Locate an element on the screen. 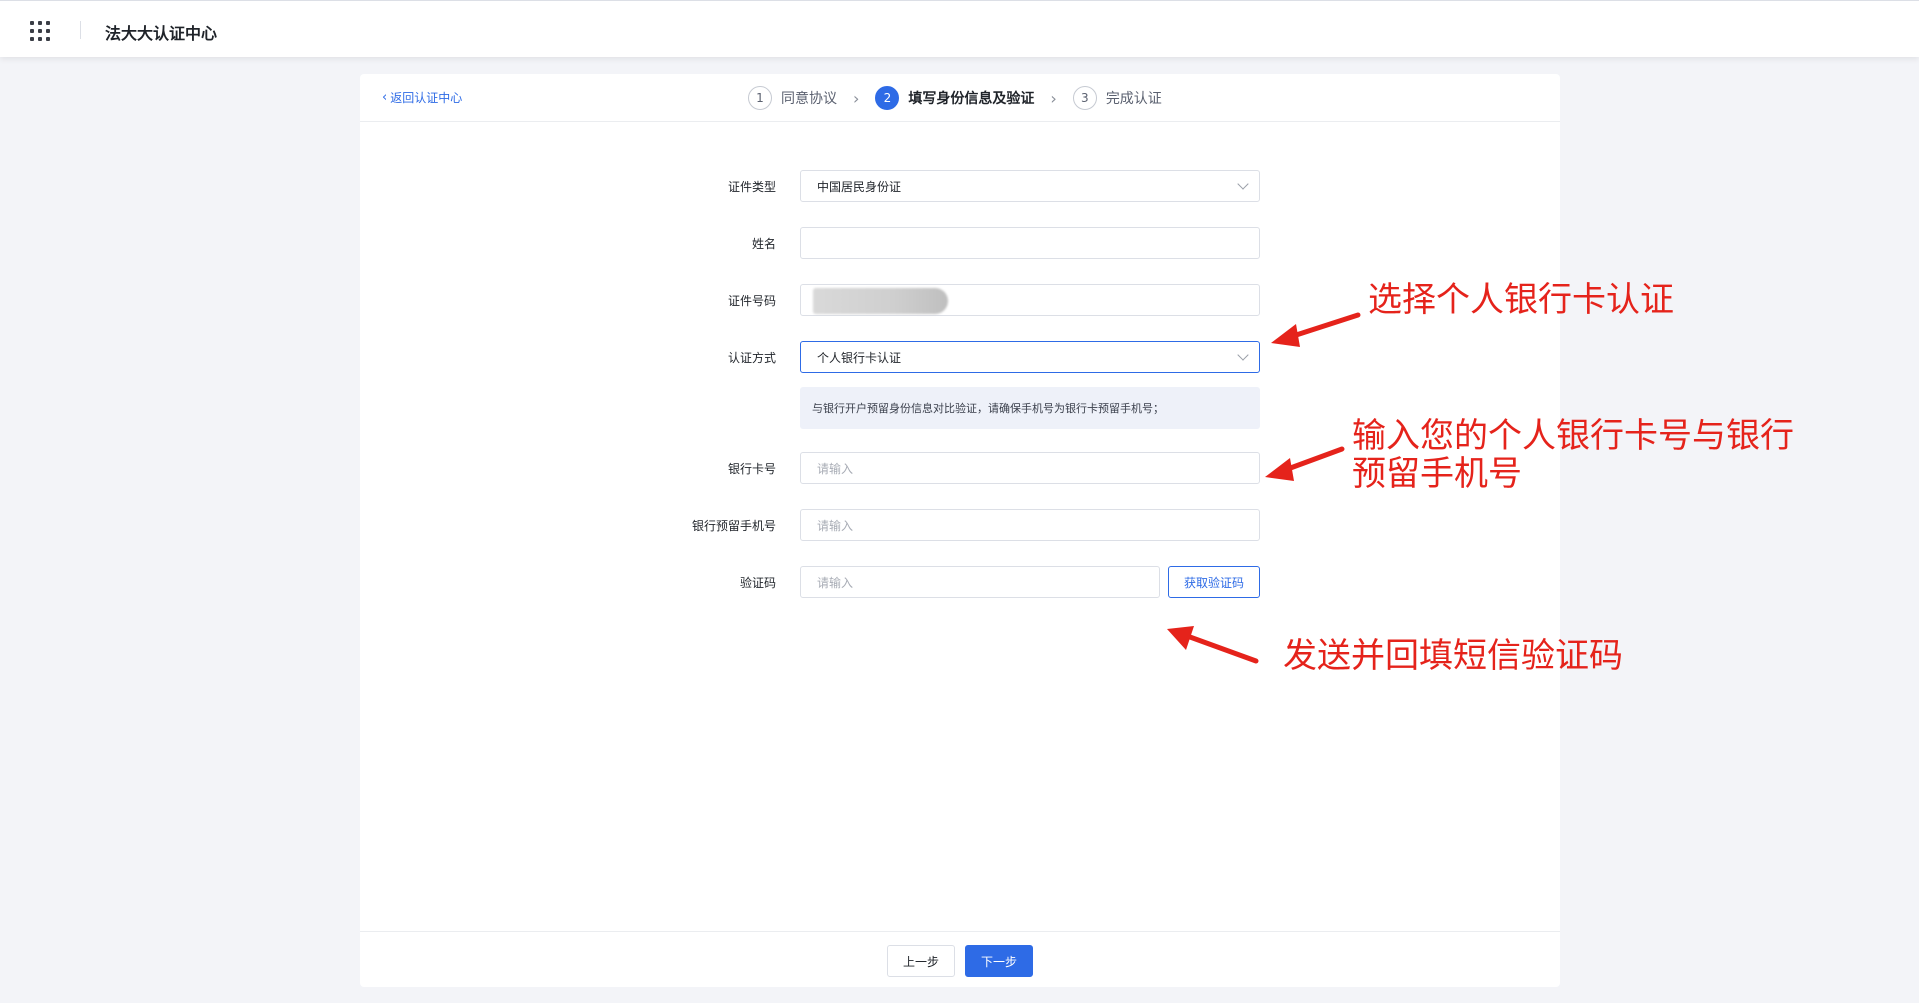 The height and width of the screenshot is (1003, 1919). bank-card-input: 请输入 is located at coordinates (1030, 468).